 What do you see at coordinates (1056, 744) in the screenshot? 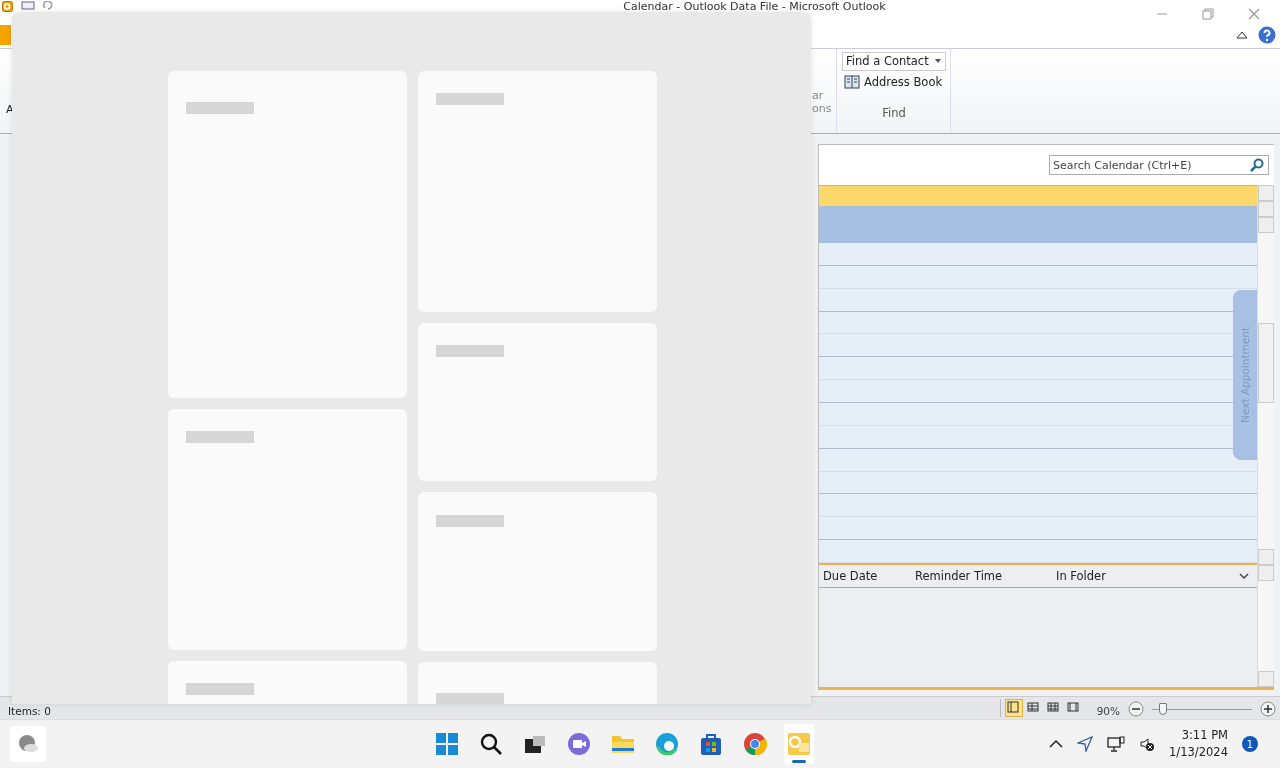
I see `chevron-up-icon` at bounding box center [1056, 744].